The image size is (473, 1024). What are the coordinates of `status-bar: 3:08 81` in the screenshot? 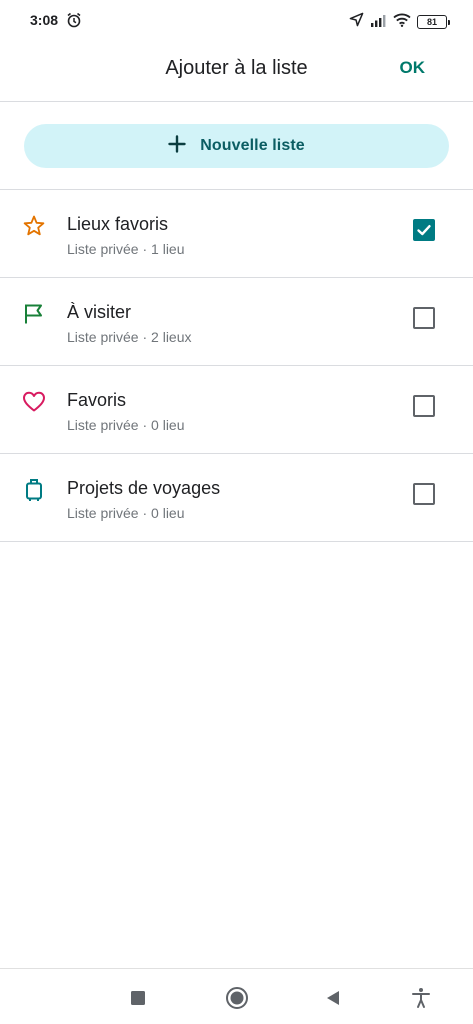 It's located at (236, 21).